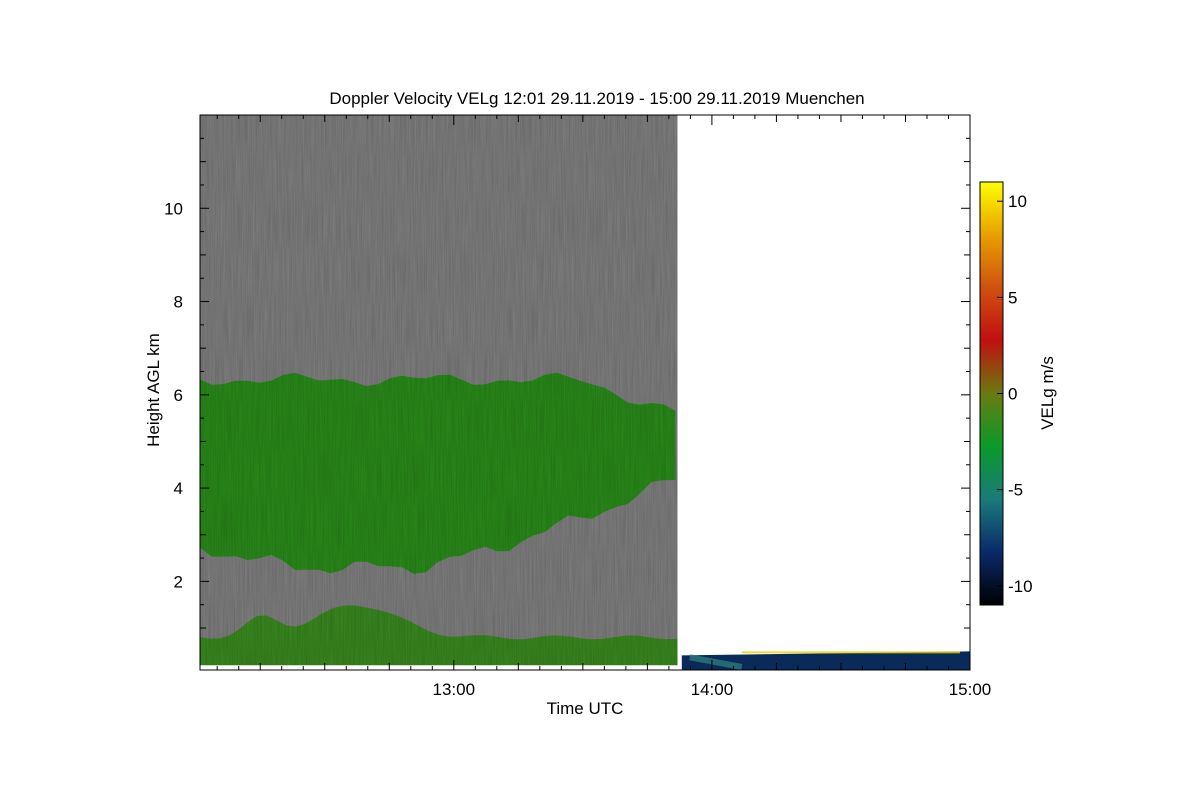 This screenshot has width=1200, height=805. I want to click on colorbar: 10 5 0 -5 -10, so click(1006, 393).